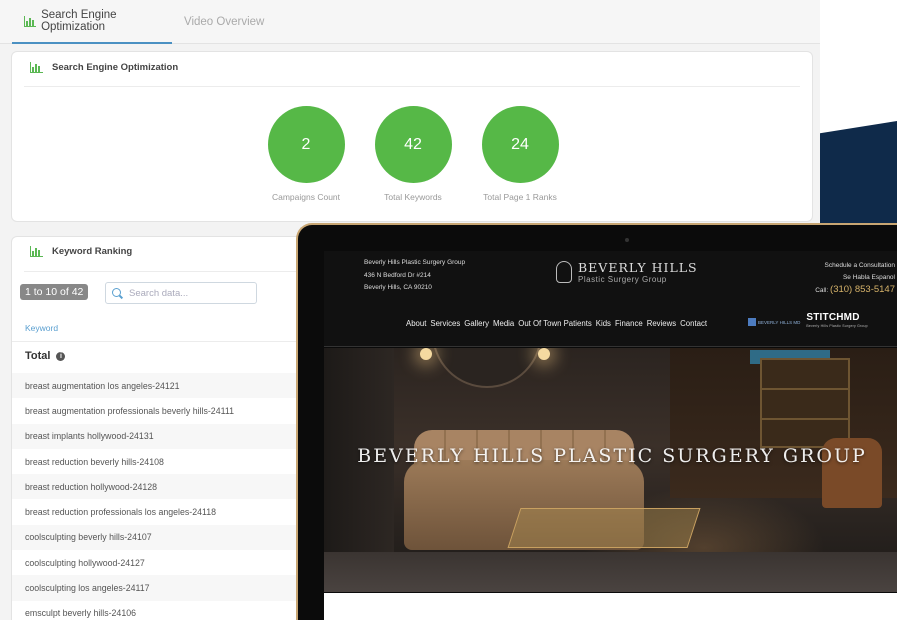 The image size is (897, 620). I want to click on tab-seo: Search Engine Optimization, so click(92, 22).